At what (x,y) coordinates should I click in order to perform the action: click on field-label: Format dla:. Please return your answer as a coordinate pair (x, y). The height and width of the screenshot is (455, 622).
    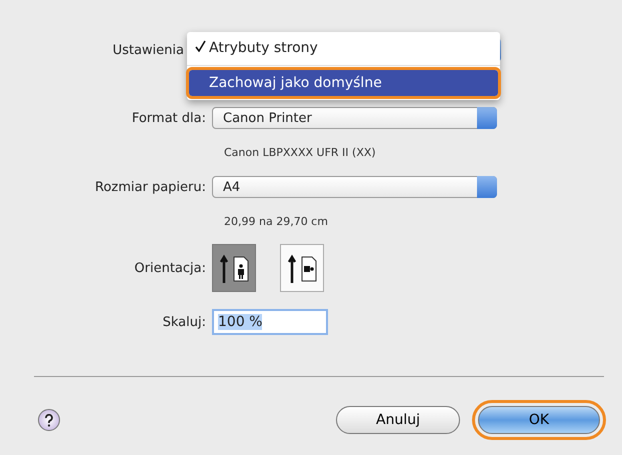
    Looking at the image, I should click on (169, 119).